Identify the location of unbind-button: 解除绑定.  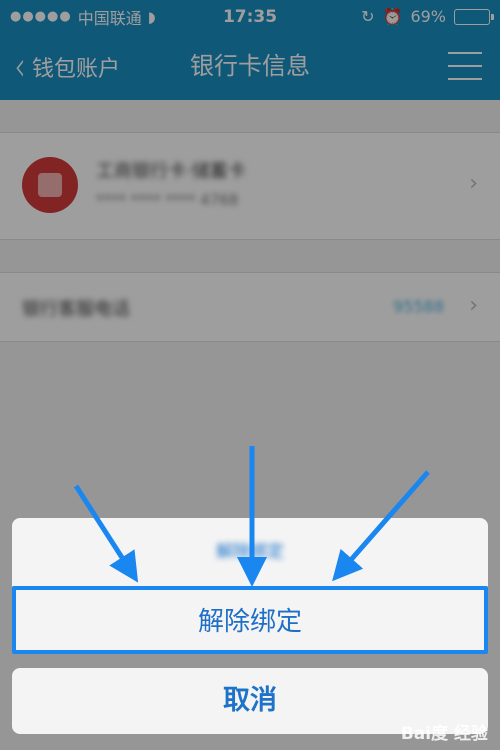
(250, 620).